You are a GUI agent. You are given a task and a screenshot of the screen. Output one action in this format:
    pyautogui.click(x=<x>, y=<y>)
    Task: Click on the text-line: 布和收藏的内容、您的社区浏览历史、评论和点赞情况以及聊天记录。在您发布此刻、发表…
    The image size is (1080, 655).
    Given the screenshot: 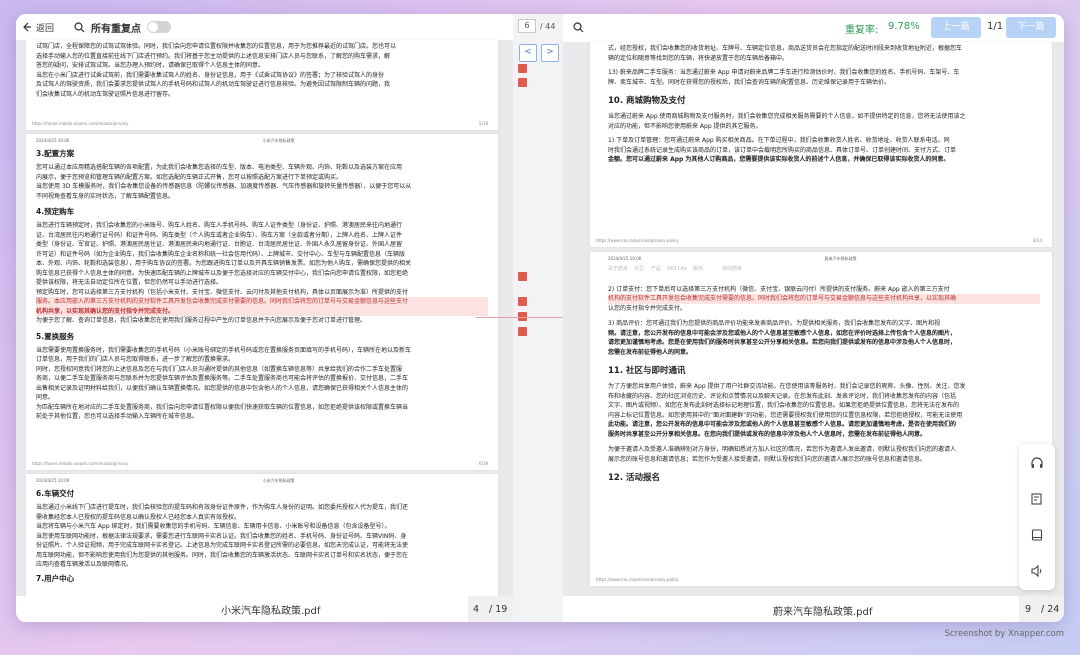 What is the action you would take?
    pyautogui.click(x=782, y=396)
    